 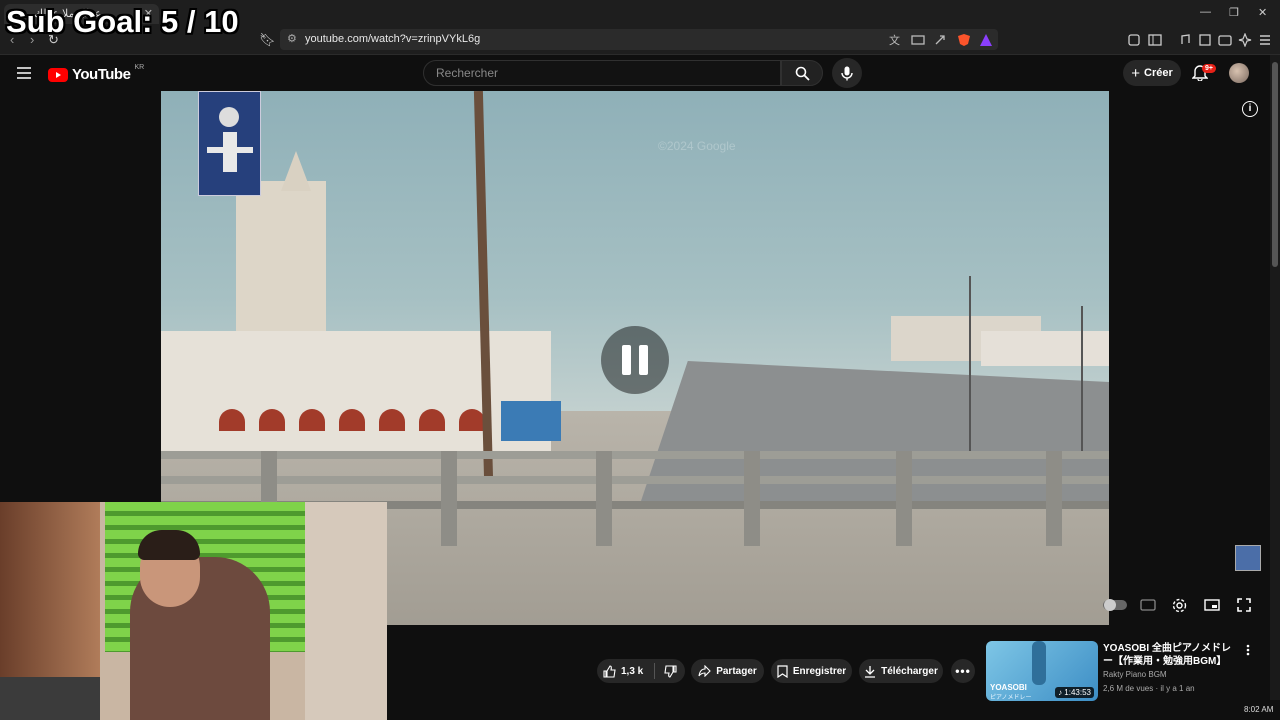 I want to click on media-icon, so click(x=1185, y=40).